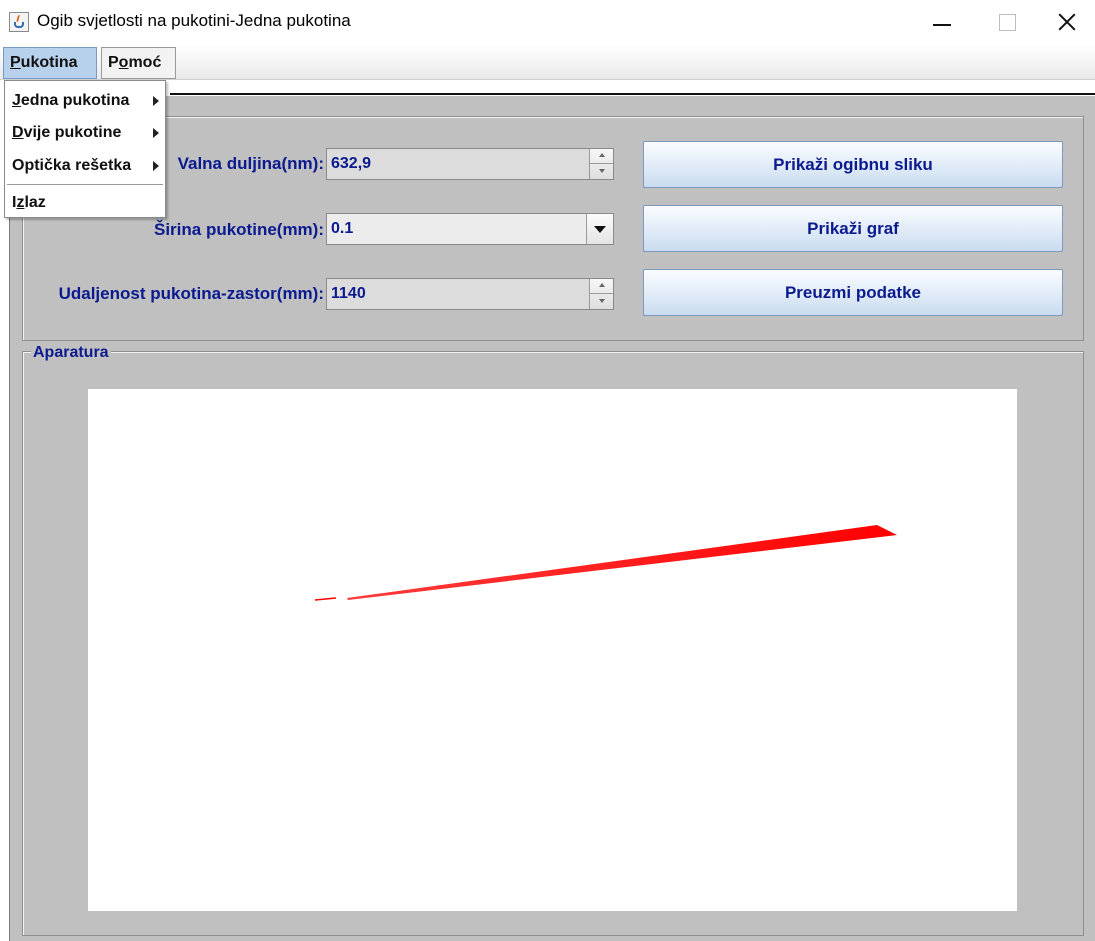  What do you see at coordinates (145, 62) in the screenshot?
I see `menu-pomoc-label-post: moć` at bounding box center [145, 62].